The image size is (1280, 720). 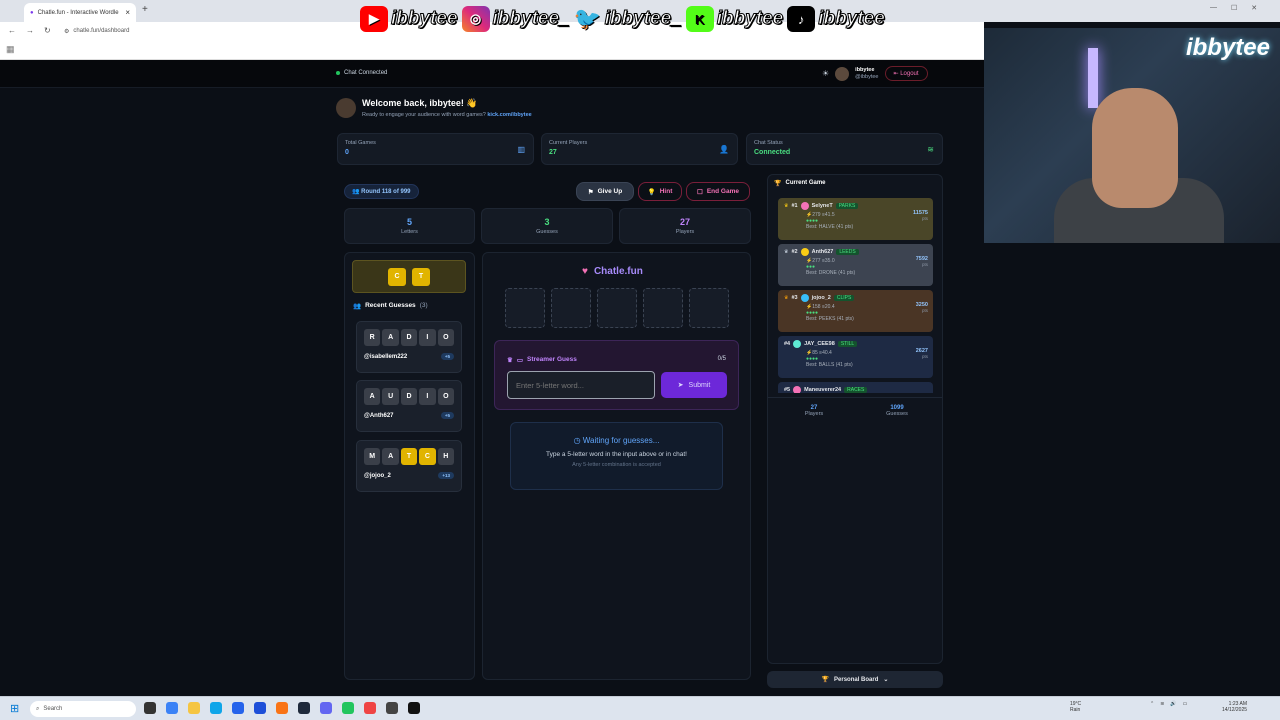 What do you see at coordinates (547, 232) in the screenshot?
I see `guesses-label: Guesses` at bounding box center [547, 232].